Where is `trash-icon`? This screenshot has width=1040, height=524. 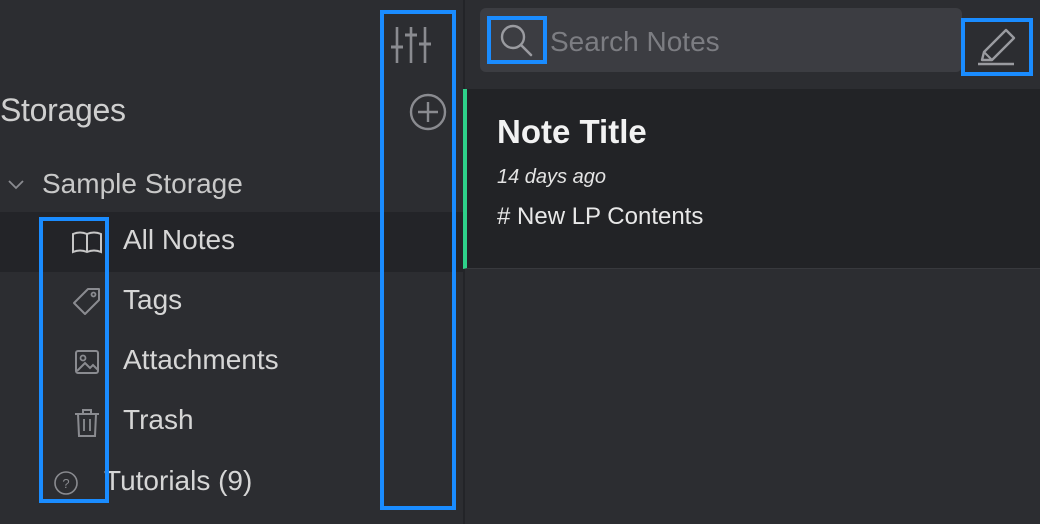 trash-icon is located at coordinates (87, 423).